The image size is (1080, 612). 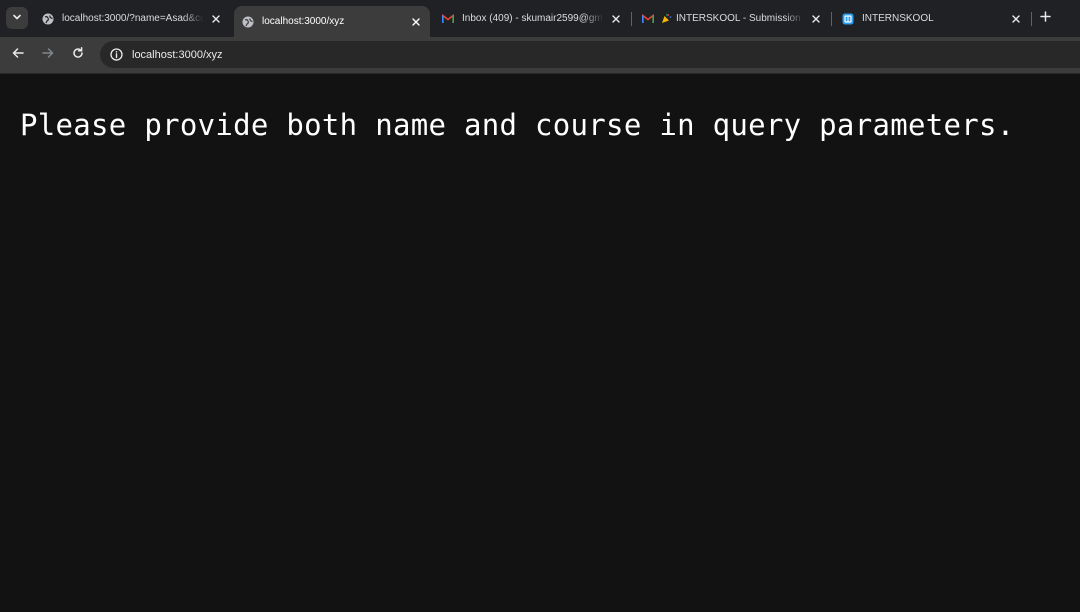 I want to click on chevron-down-icon, so click(x=17, y=18).